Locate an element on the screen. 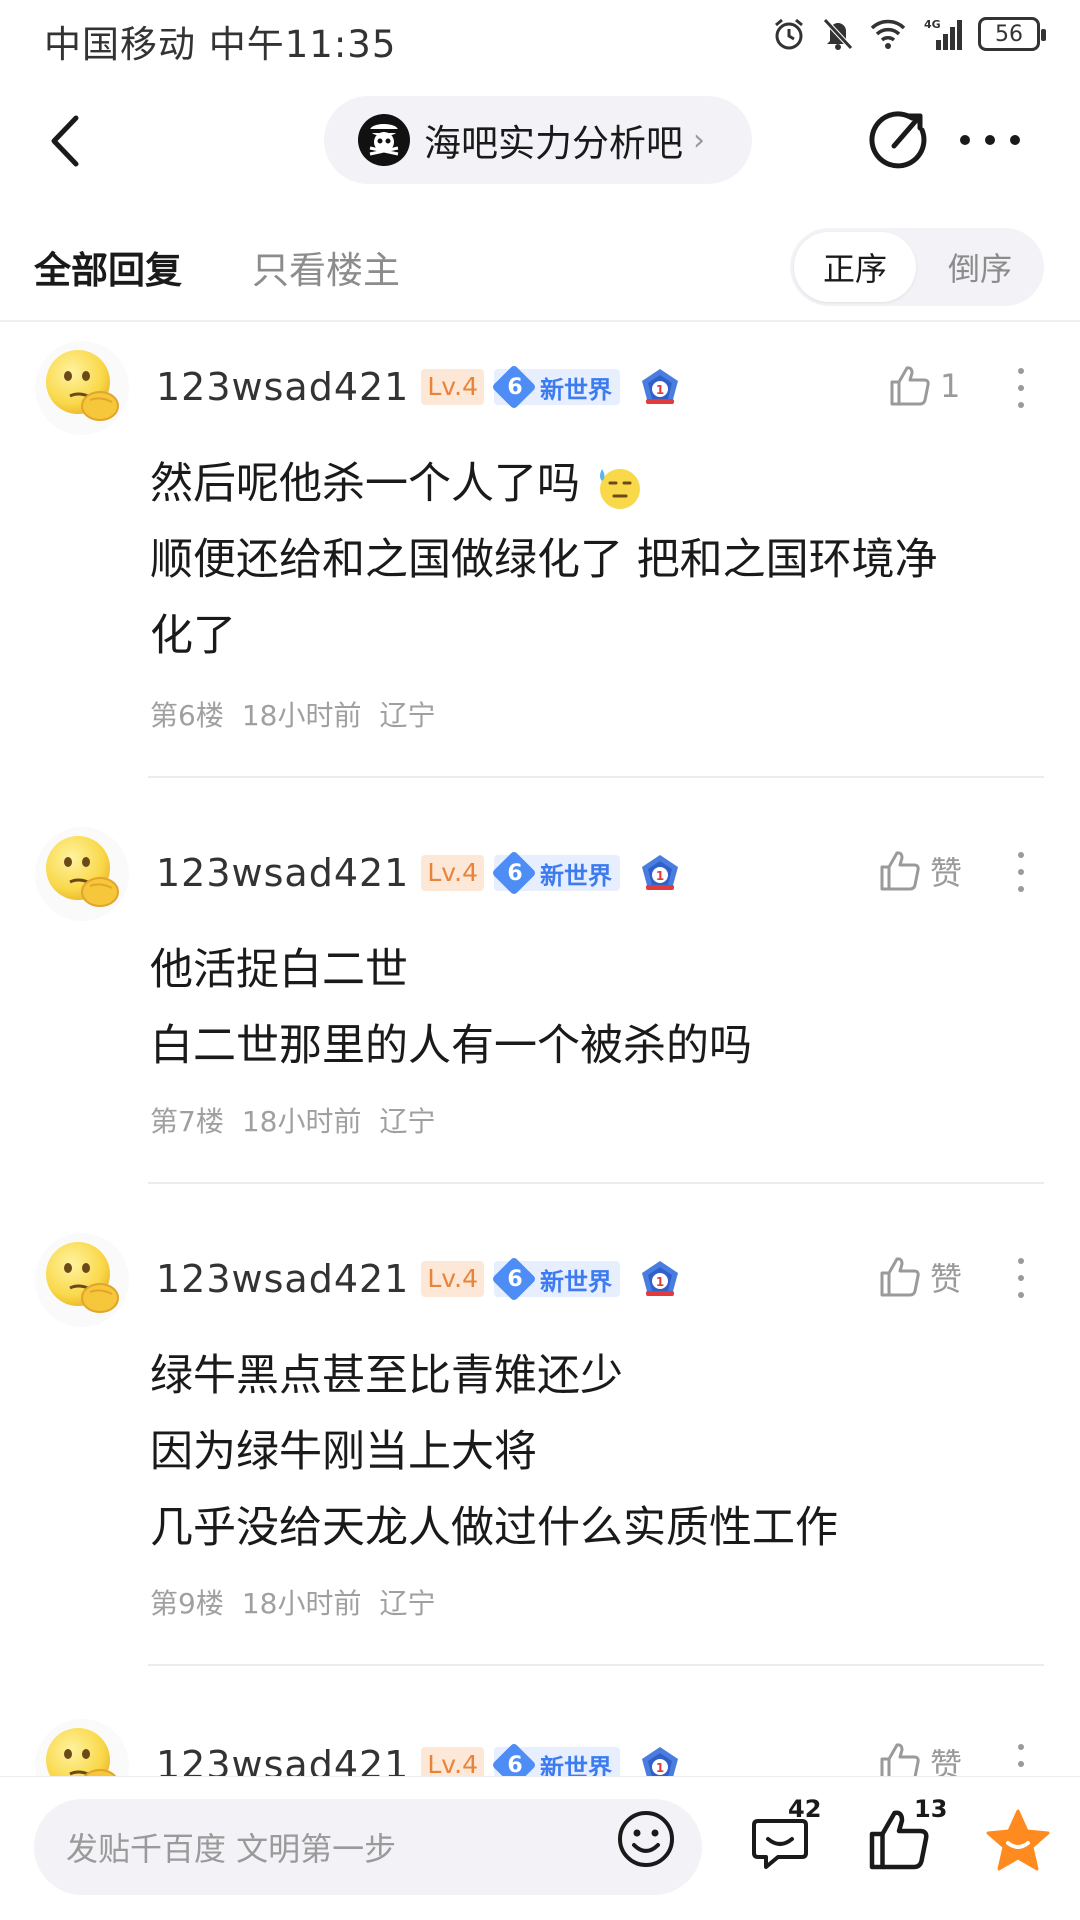 This screenshot has height=1920, width=1080. post-content: 然后呢他杀一个人了吗 顺便还给和之国做绿化了 把和之国环境净 化了 is located at coordinates (590, 560).